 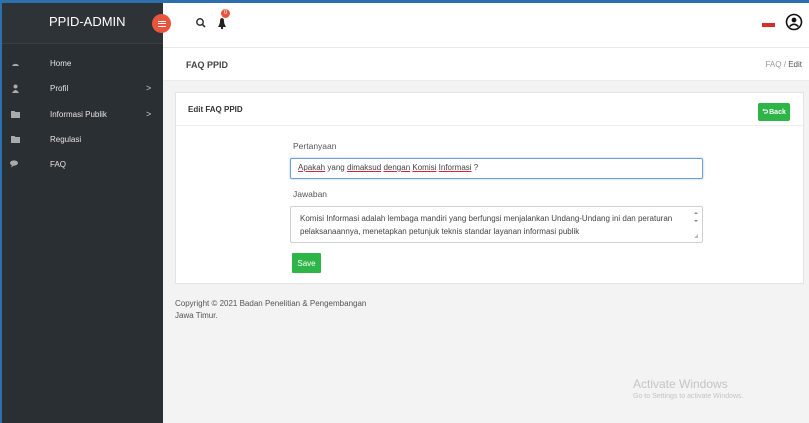 I want to click on brand-title: PPID-ADMIN, so click(x=87, y=21).